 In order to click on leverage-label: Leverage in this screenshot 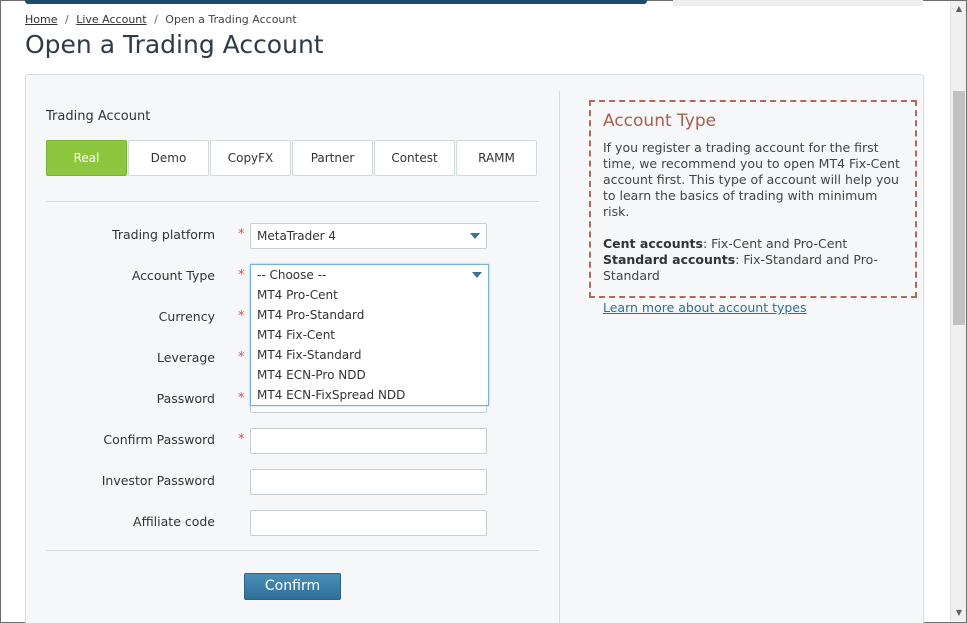, I will do `click(186, 357)`.